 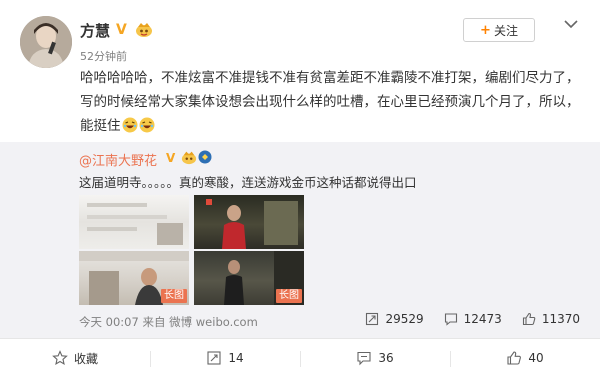 I want to click on like-count: 40, so click(x=536, y=358).